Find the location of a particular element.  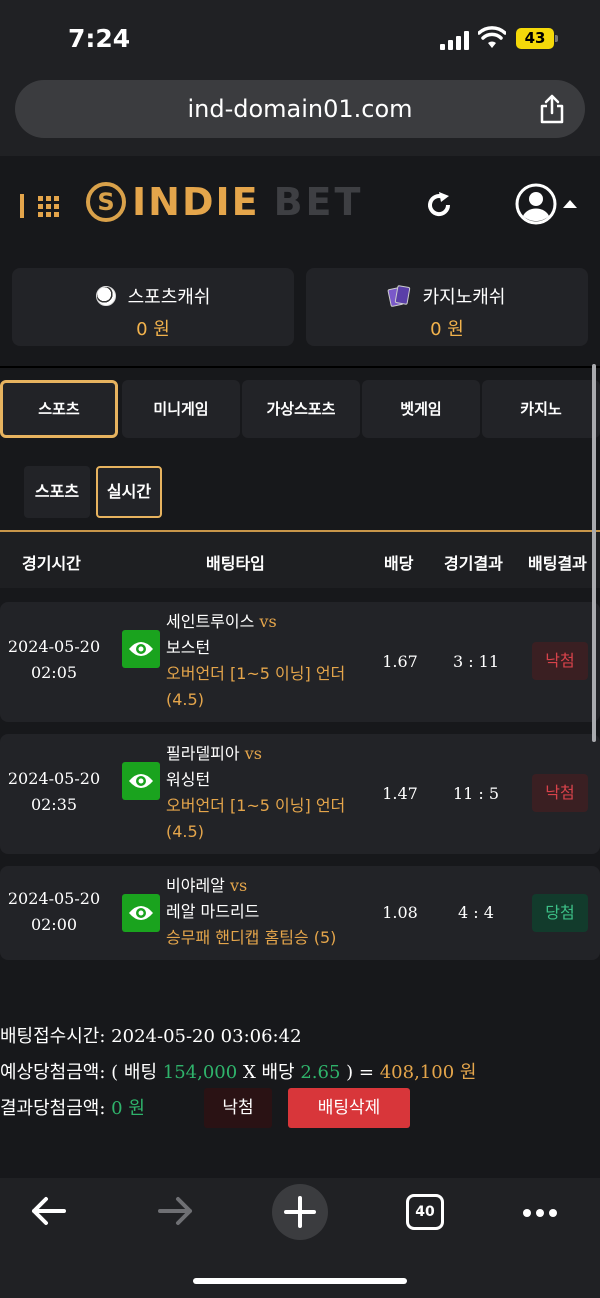

away-team: 워싱턴 is located at coordinates (188, 779).